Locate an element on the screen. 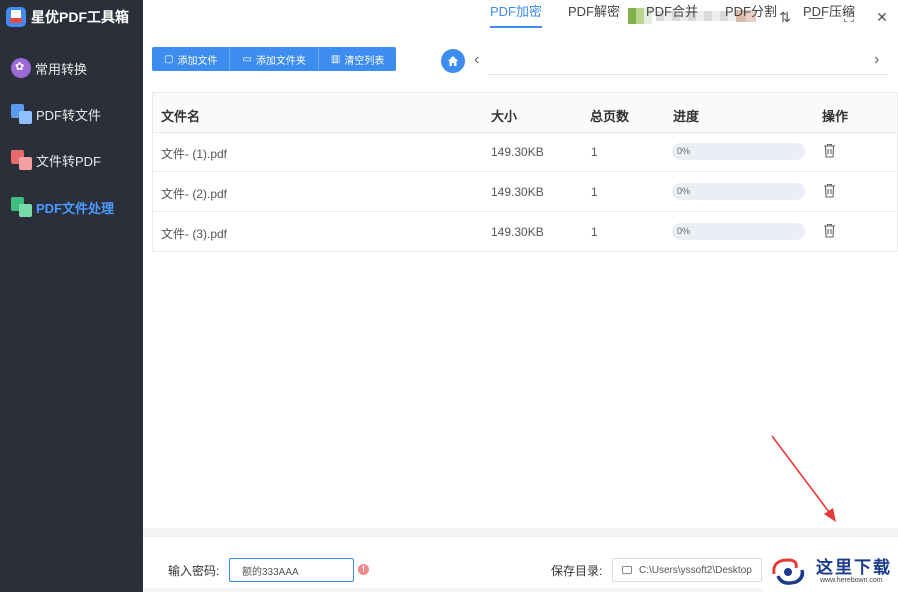 The height and width of the screenshot is (592, 898). add-folder-button: ▭ 添加文件夹 is located at coordinates (274, 59).